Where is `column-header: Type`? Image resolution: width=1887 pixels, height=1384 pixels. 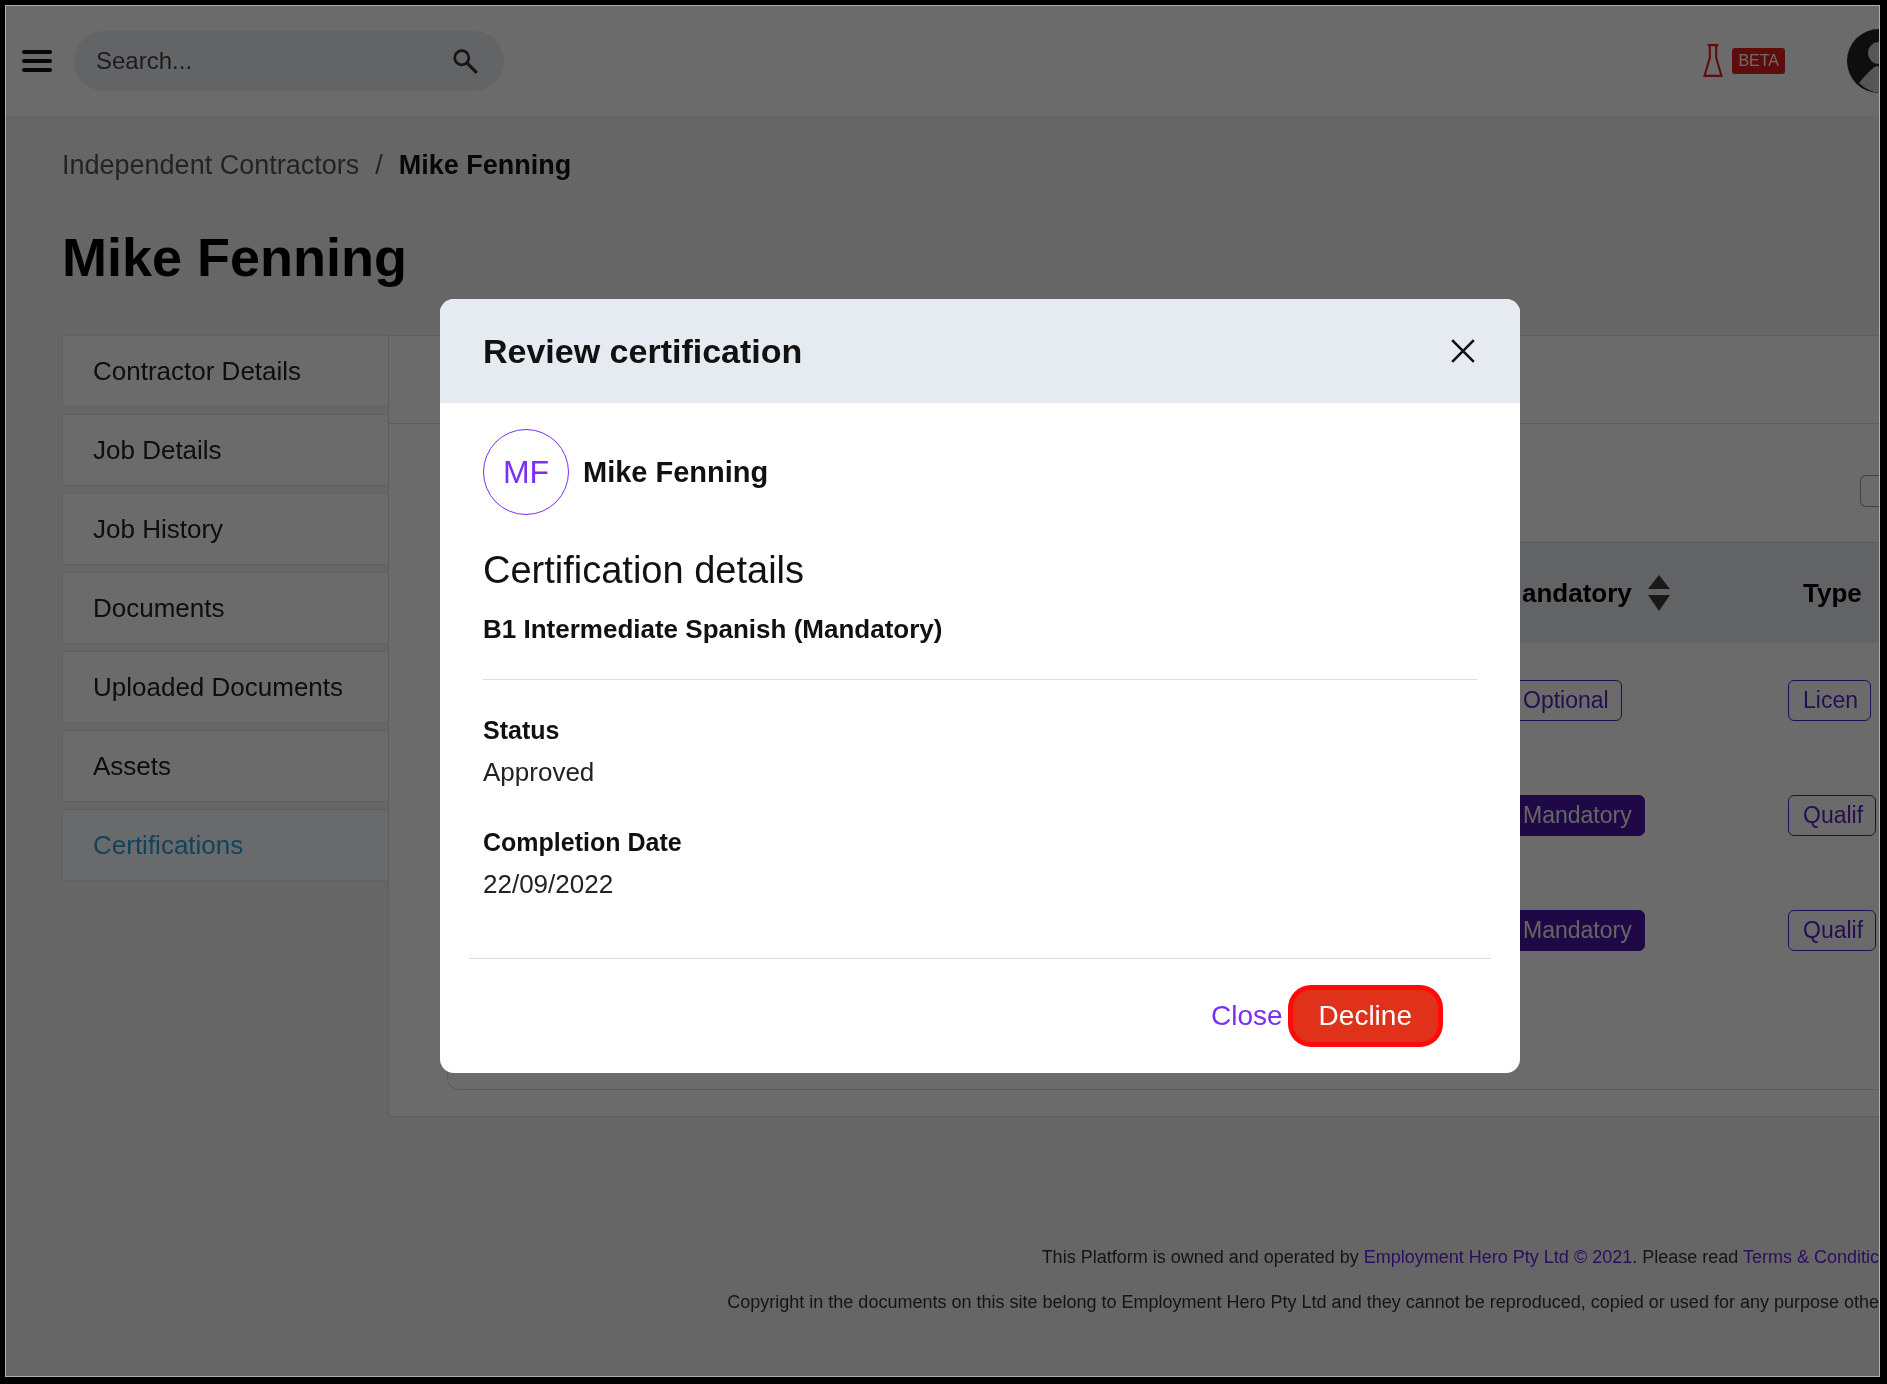 column-header: Type is located at coordinates (1832, 593).